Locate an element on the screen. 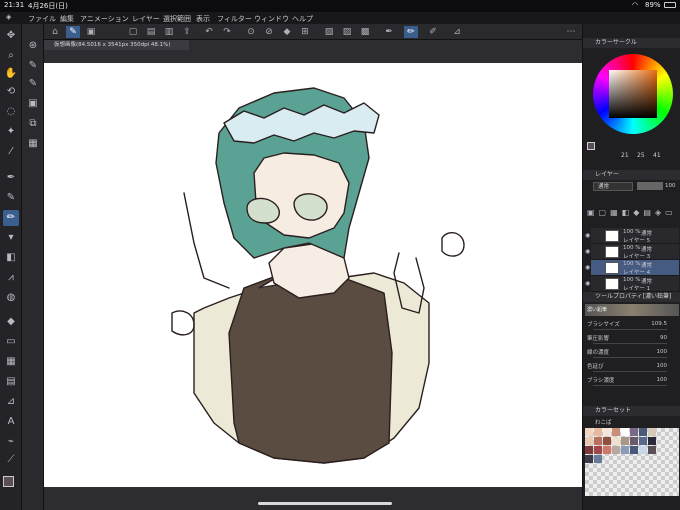 This screenshot has height=510, width=680. layer-item: ◉ 100 % 通常 レイヤー 3 is located at coordinates (632, 252).